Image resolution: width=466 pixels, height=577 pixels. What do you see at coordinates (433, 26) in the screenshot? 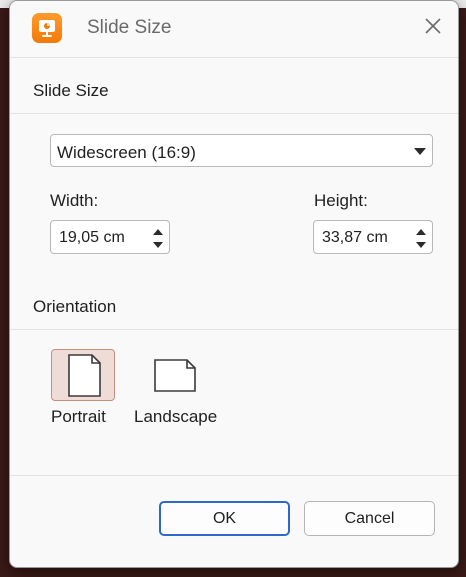
I see `close-icon` at bounding box center [433, 26].